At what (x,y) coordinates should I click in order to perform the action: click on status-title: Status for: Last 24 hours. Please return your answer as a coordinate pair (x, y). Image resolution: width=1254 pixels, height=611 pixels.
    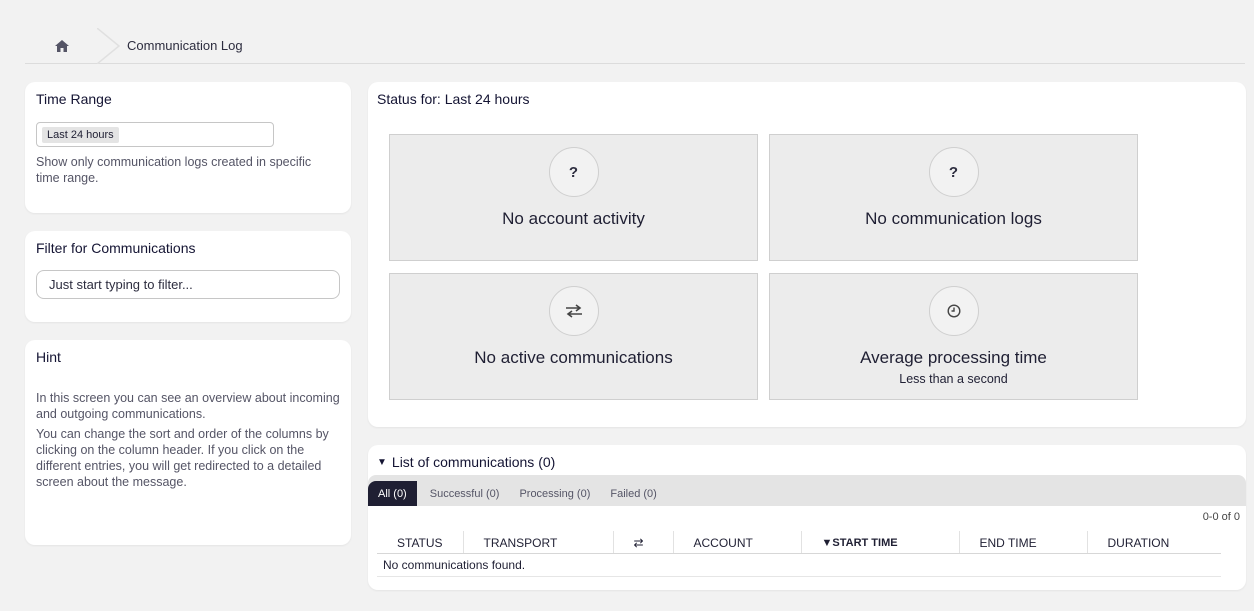
    Looking at the image, I should click on (453, 99).